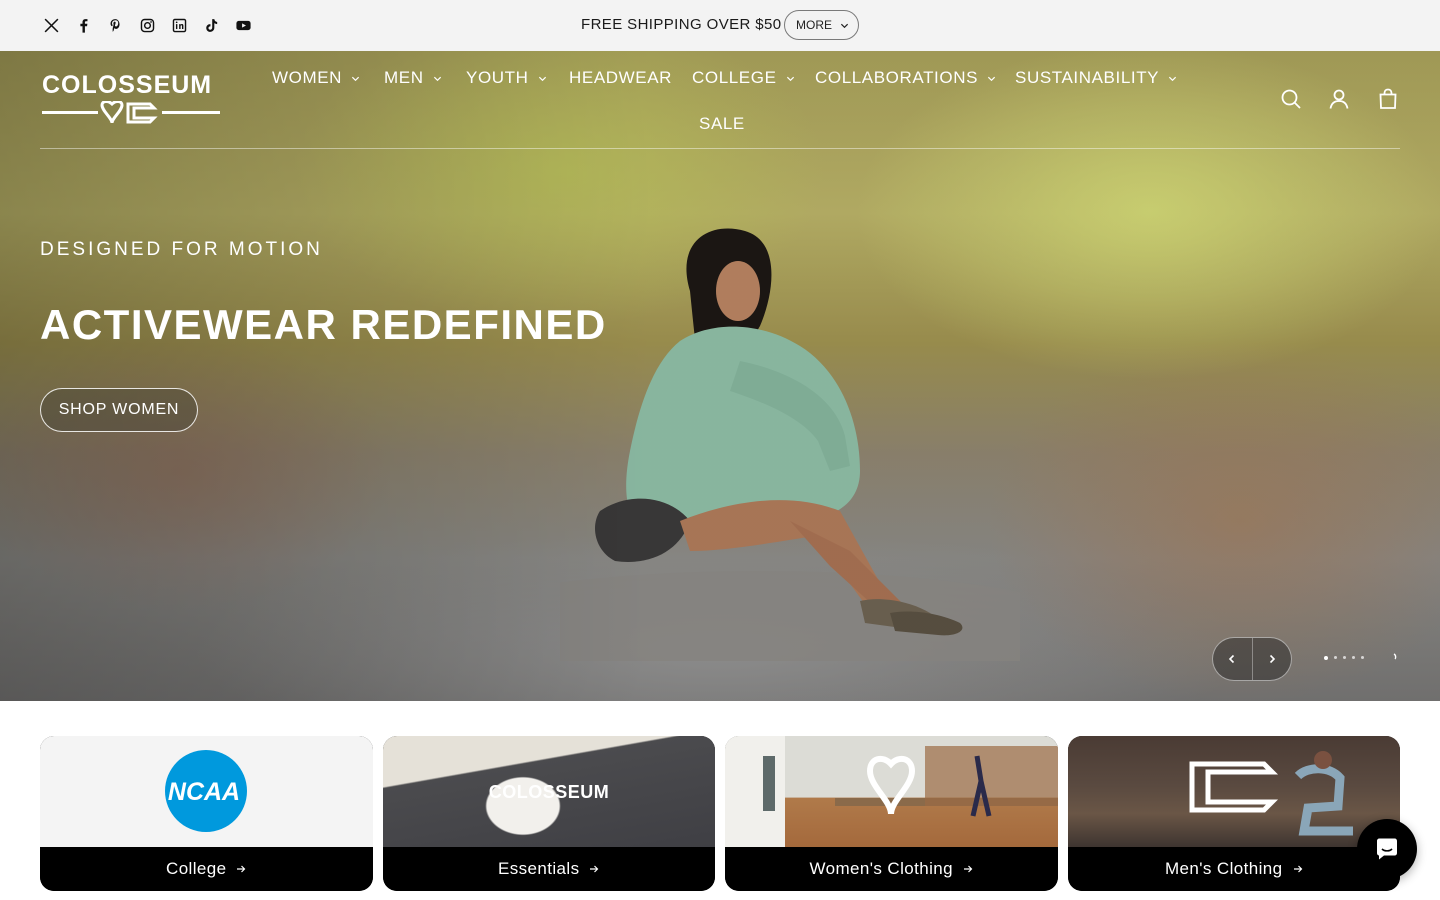 The height and width of the screenshot is (900, 1440). I want to click on slider-controls, so click(1252, 659).